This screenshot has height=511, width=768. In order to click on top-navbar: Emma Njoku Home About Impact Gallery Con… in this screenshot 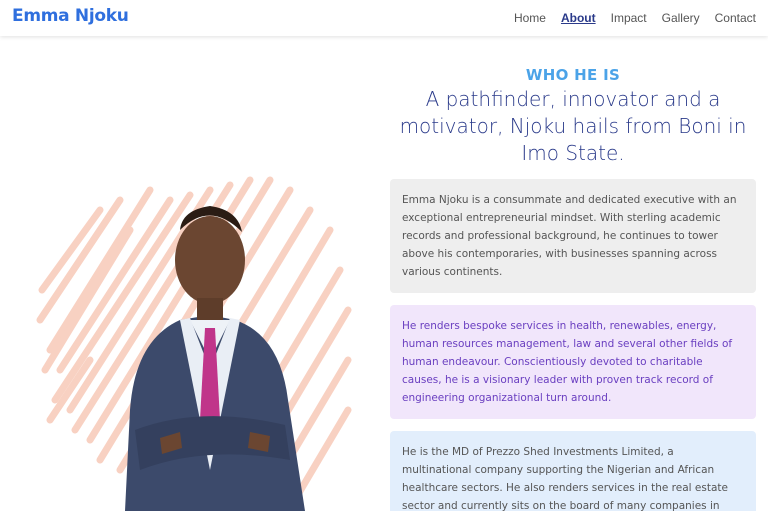, I will do `click(384, 18)`.